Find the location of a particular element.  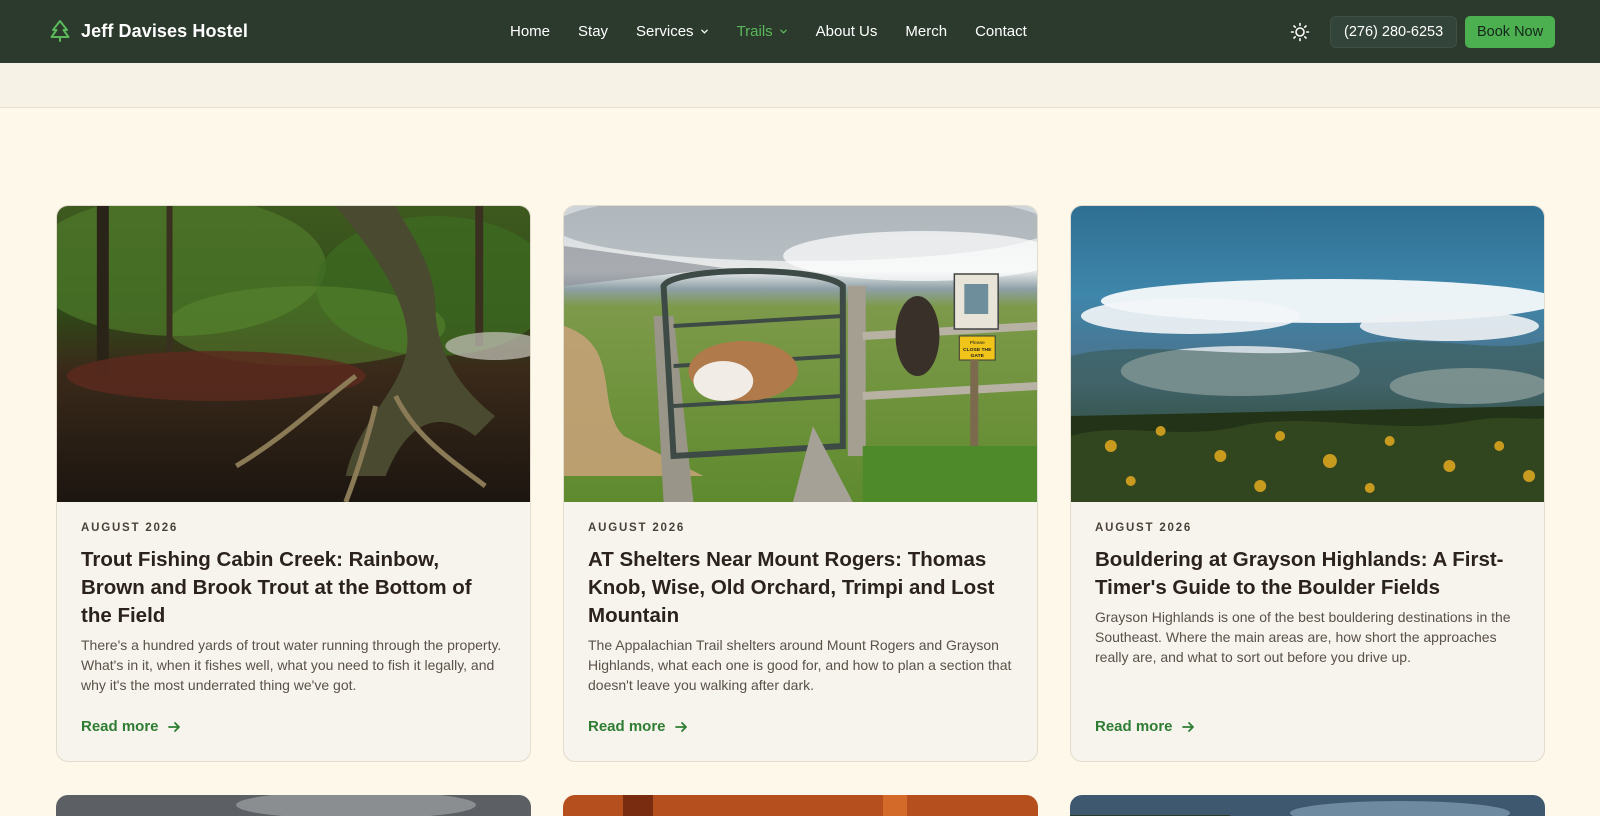

sign-text: GATE is located at coordinates (978, 356).